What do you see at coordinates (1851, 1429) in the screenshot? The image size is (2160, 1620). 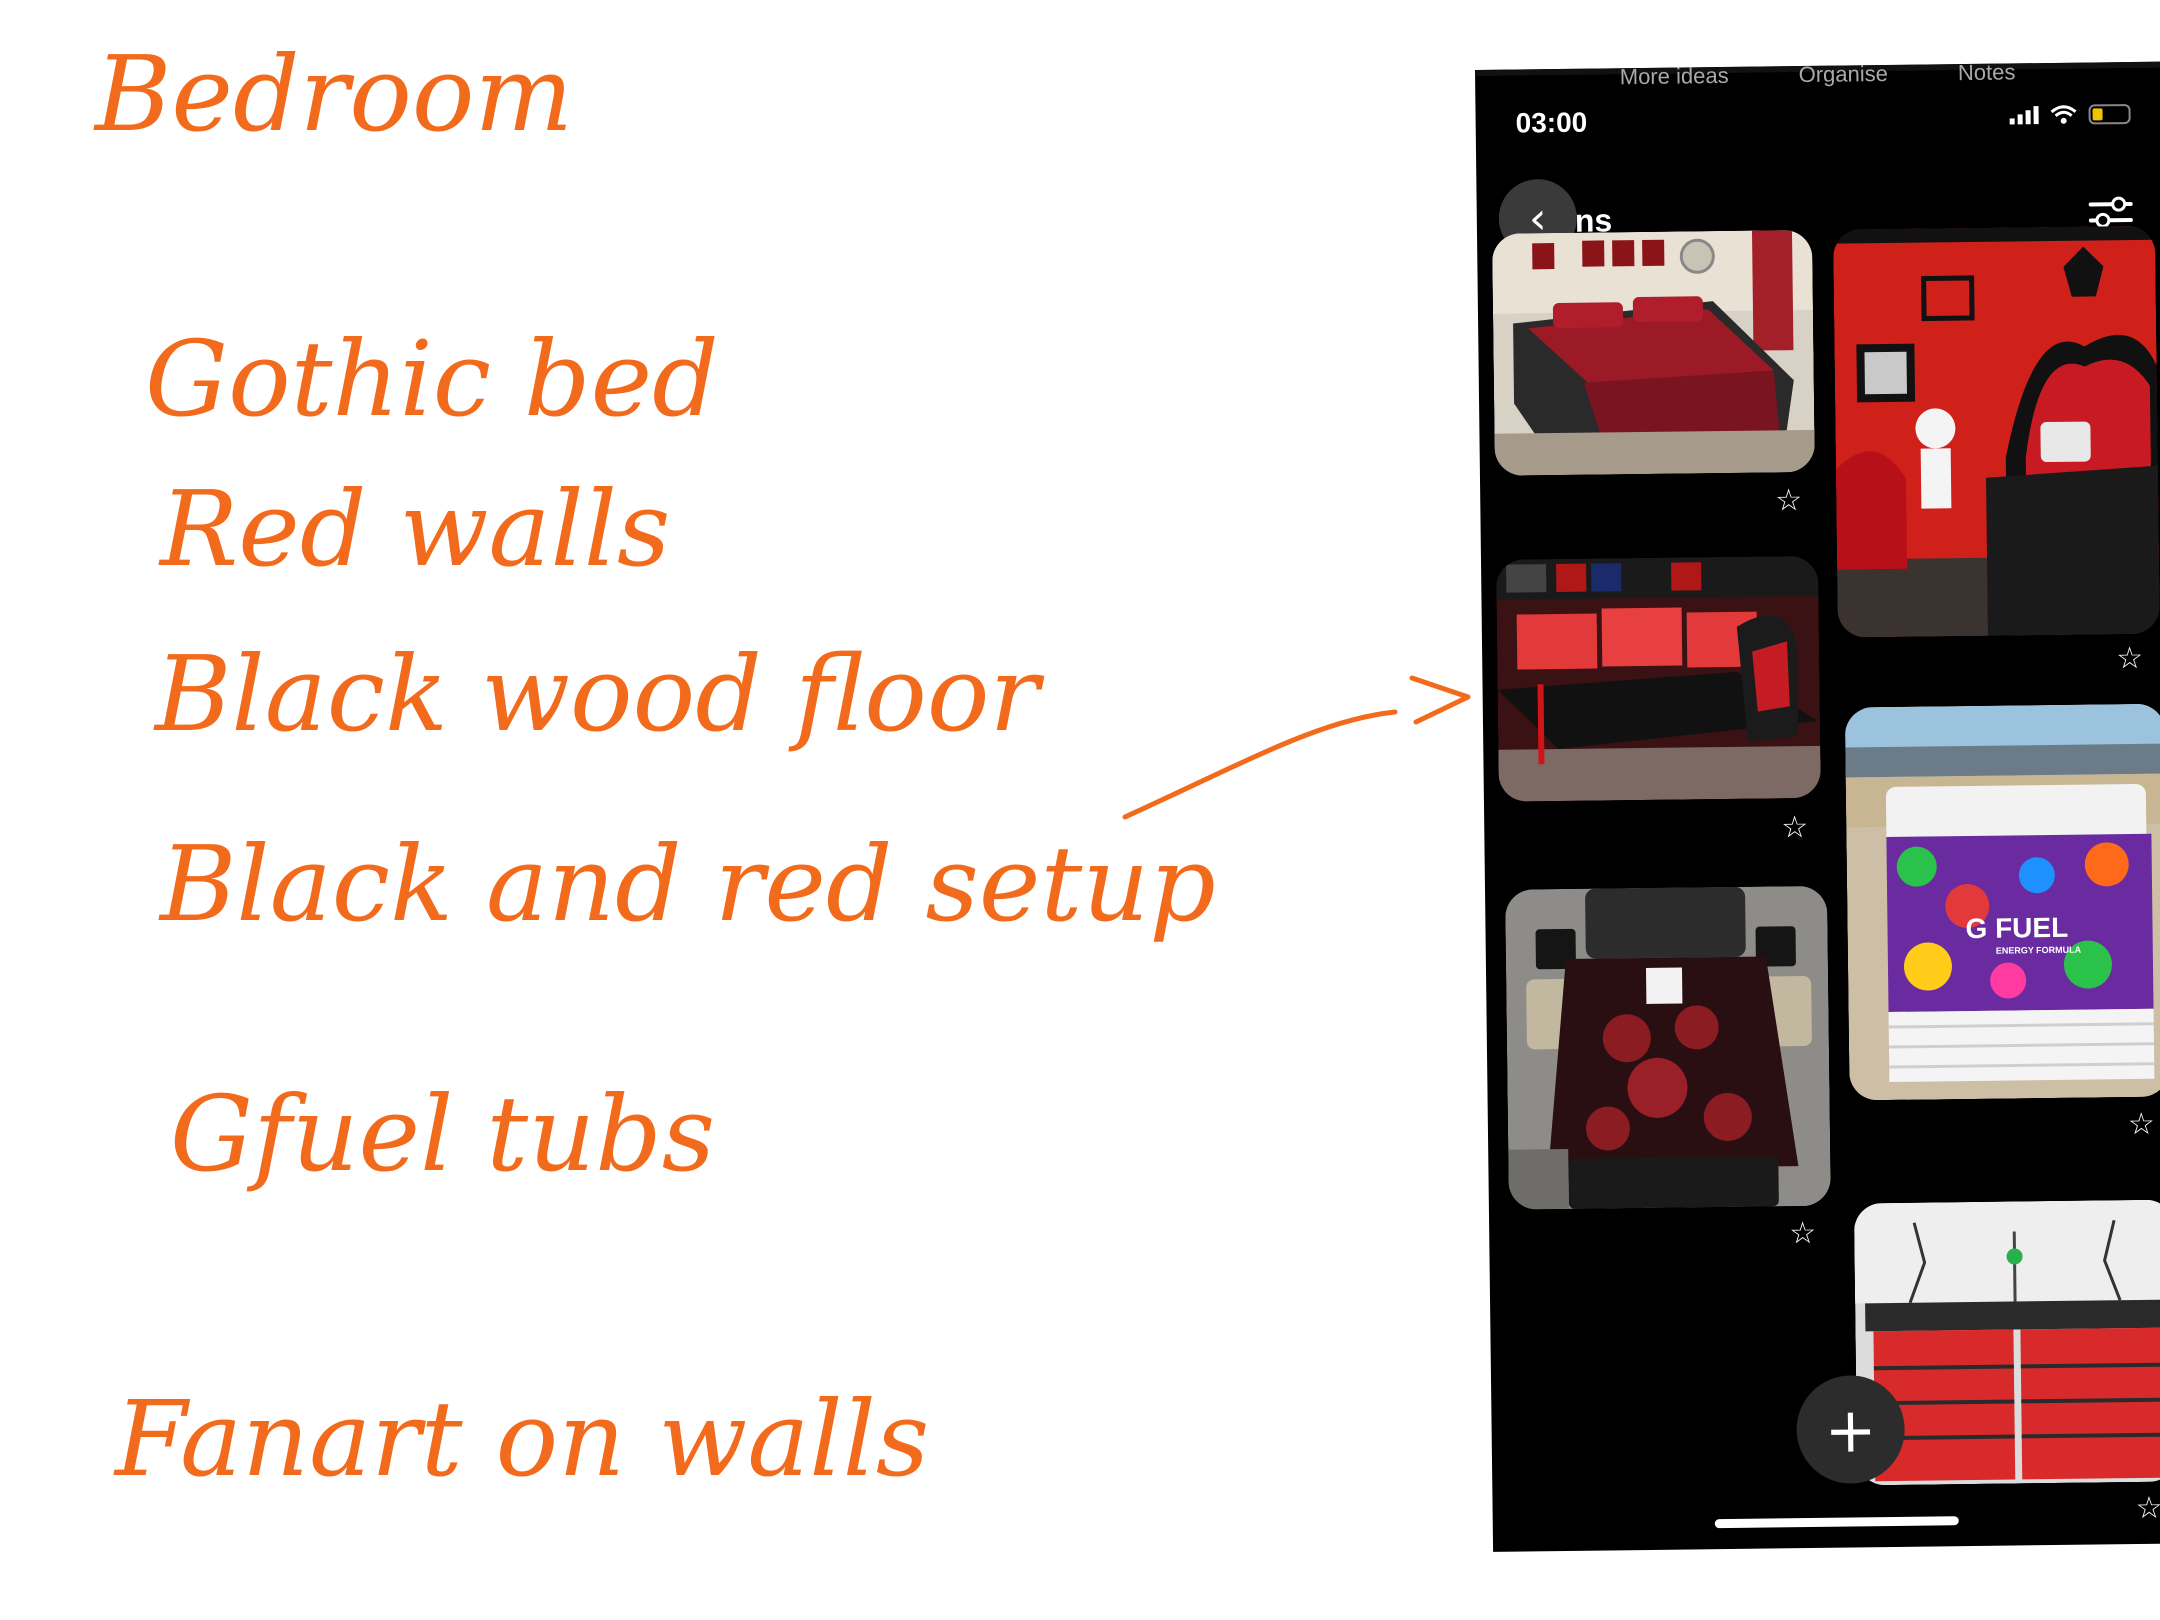 I see `plus-icon: +` at bounding box center [1851, 1429].